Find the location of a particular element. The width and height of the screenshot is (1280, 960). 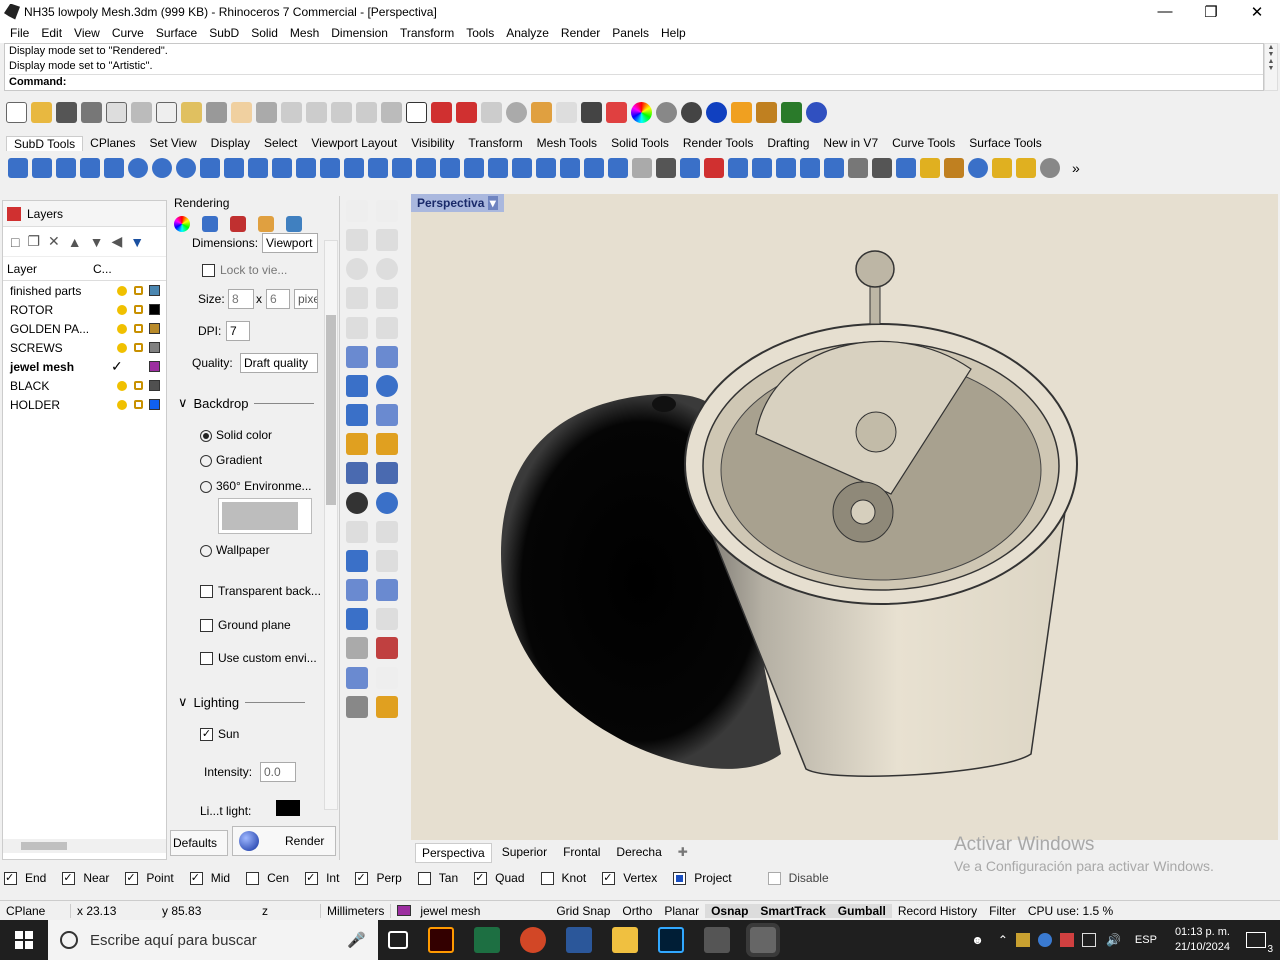

menu-tools: Tools is located at coordinates (480, 33).